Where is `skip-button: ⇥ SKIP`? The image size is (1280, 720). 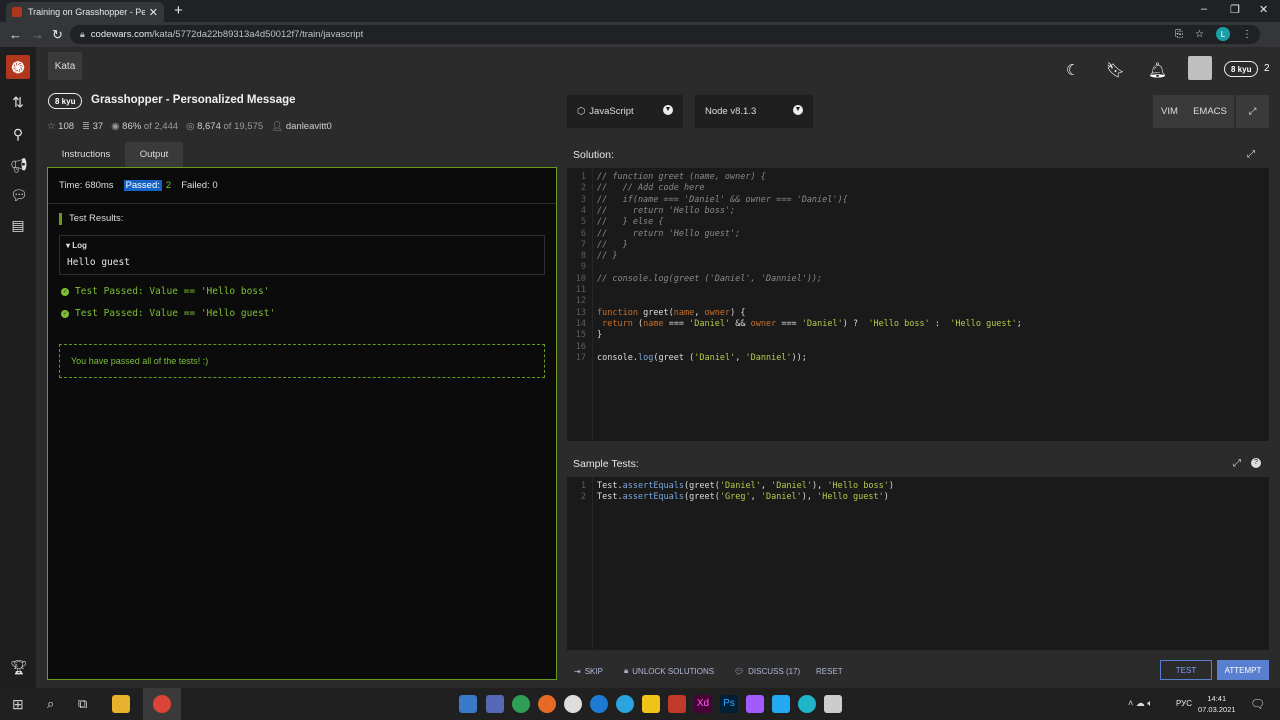 skip-button: ⇥ SKIP is located at coordinates (588, 671).